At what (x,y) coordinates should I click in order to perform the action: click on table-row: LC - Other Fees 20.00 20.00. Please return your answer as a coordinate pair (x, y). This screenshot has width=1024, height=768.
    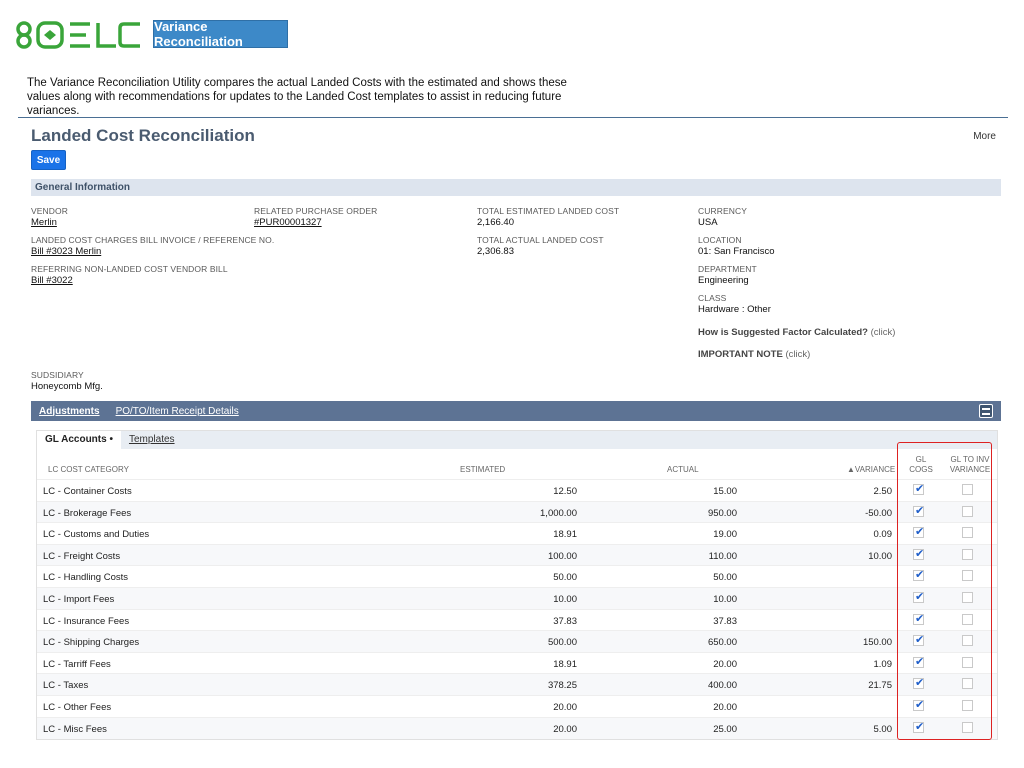
    Looking at the image, I should click on (517, 706).